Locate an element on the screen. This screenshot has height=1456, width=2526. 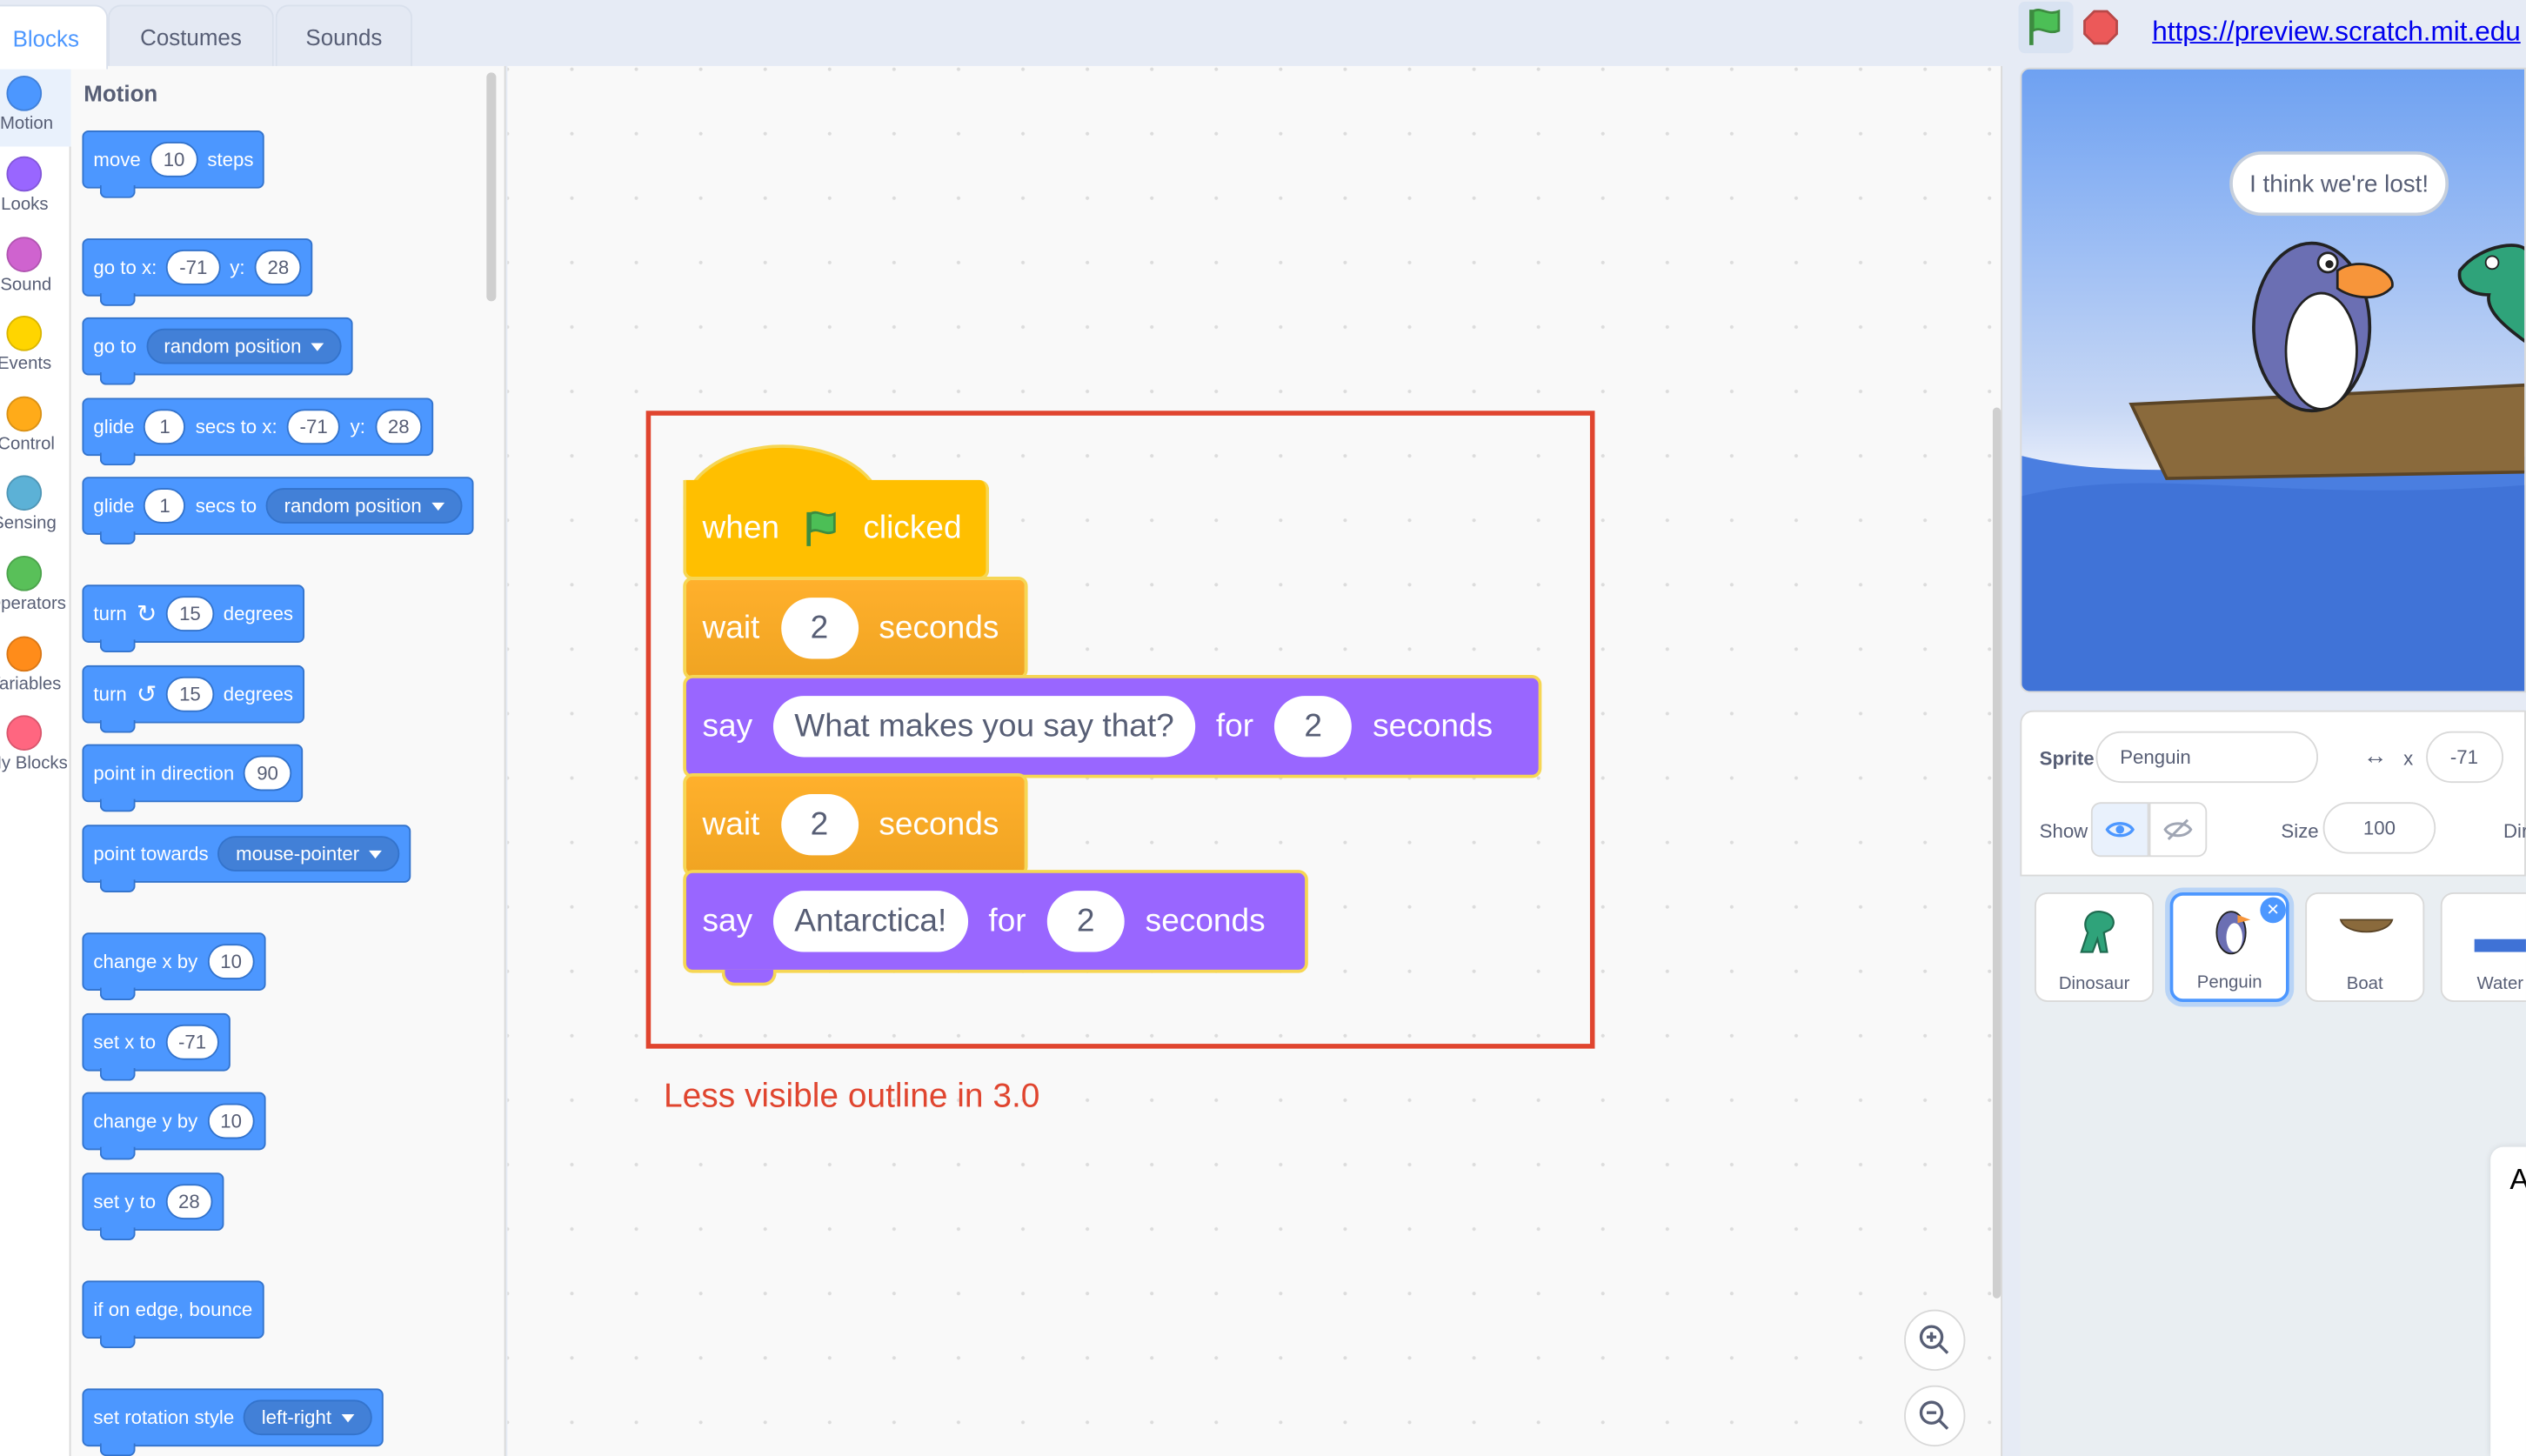
category-sensing: Sensing is located at coordinates (35, 505).